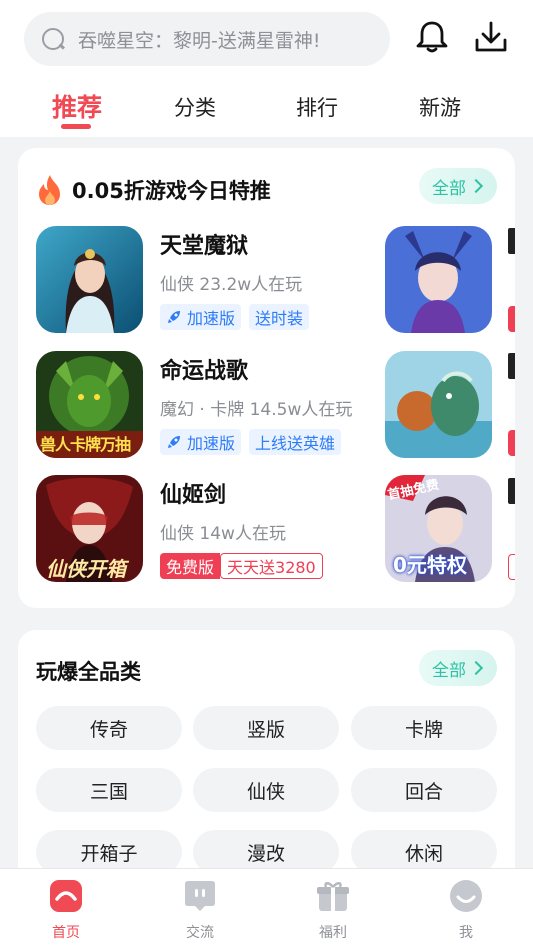 Image resolution: width=533 pixels, height=948 pixels. What do you see at coordinates (66, 896) in the screenshot?
I see `home-icon` at bounding box center [66, 896].